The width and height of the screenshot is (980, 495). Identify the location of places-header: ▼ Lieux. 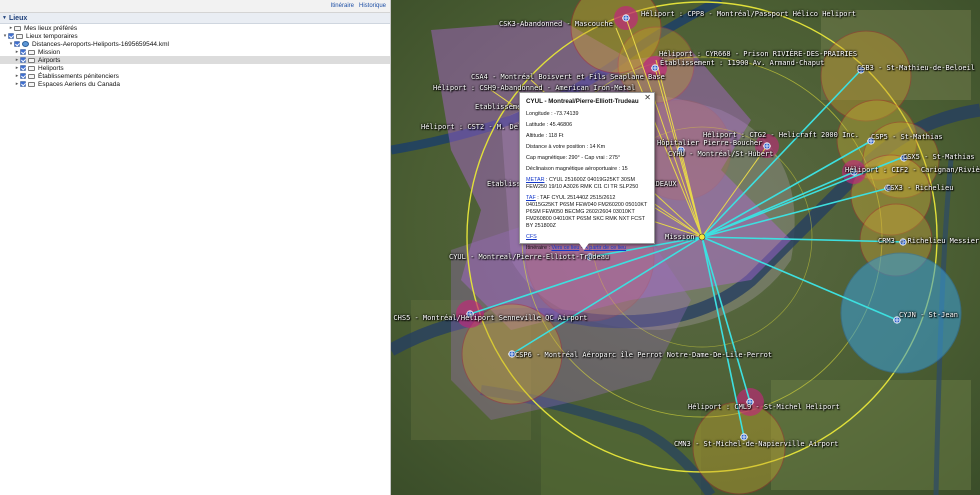
(195, 18).